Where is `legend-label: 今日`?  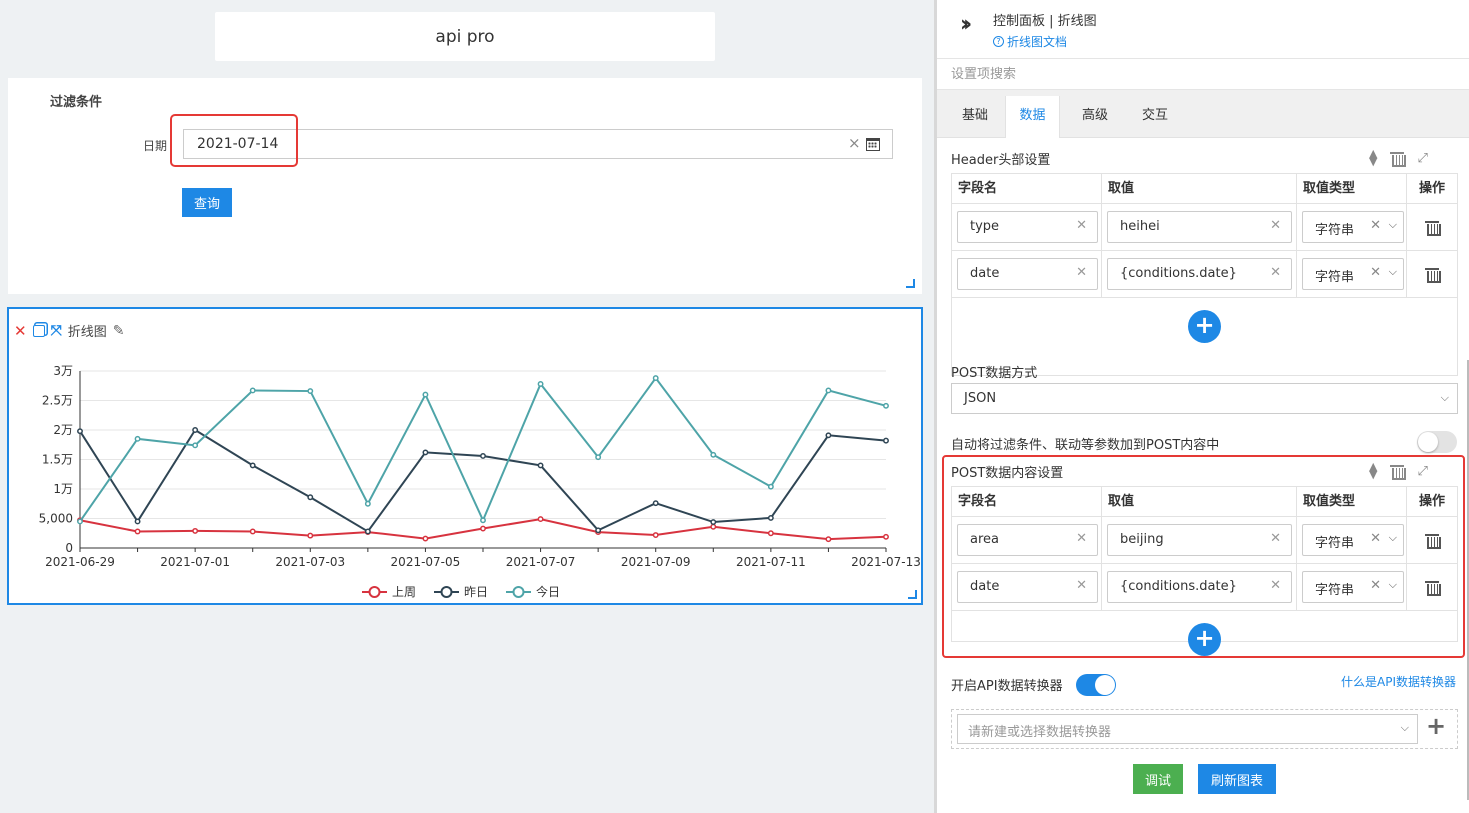 legend-label: 今日 is located at coordinates (548, 591).